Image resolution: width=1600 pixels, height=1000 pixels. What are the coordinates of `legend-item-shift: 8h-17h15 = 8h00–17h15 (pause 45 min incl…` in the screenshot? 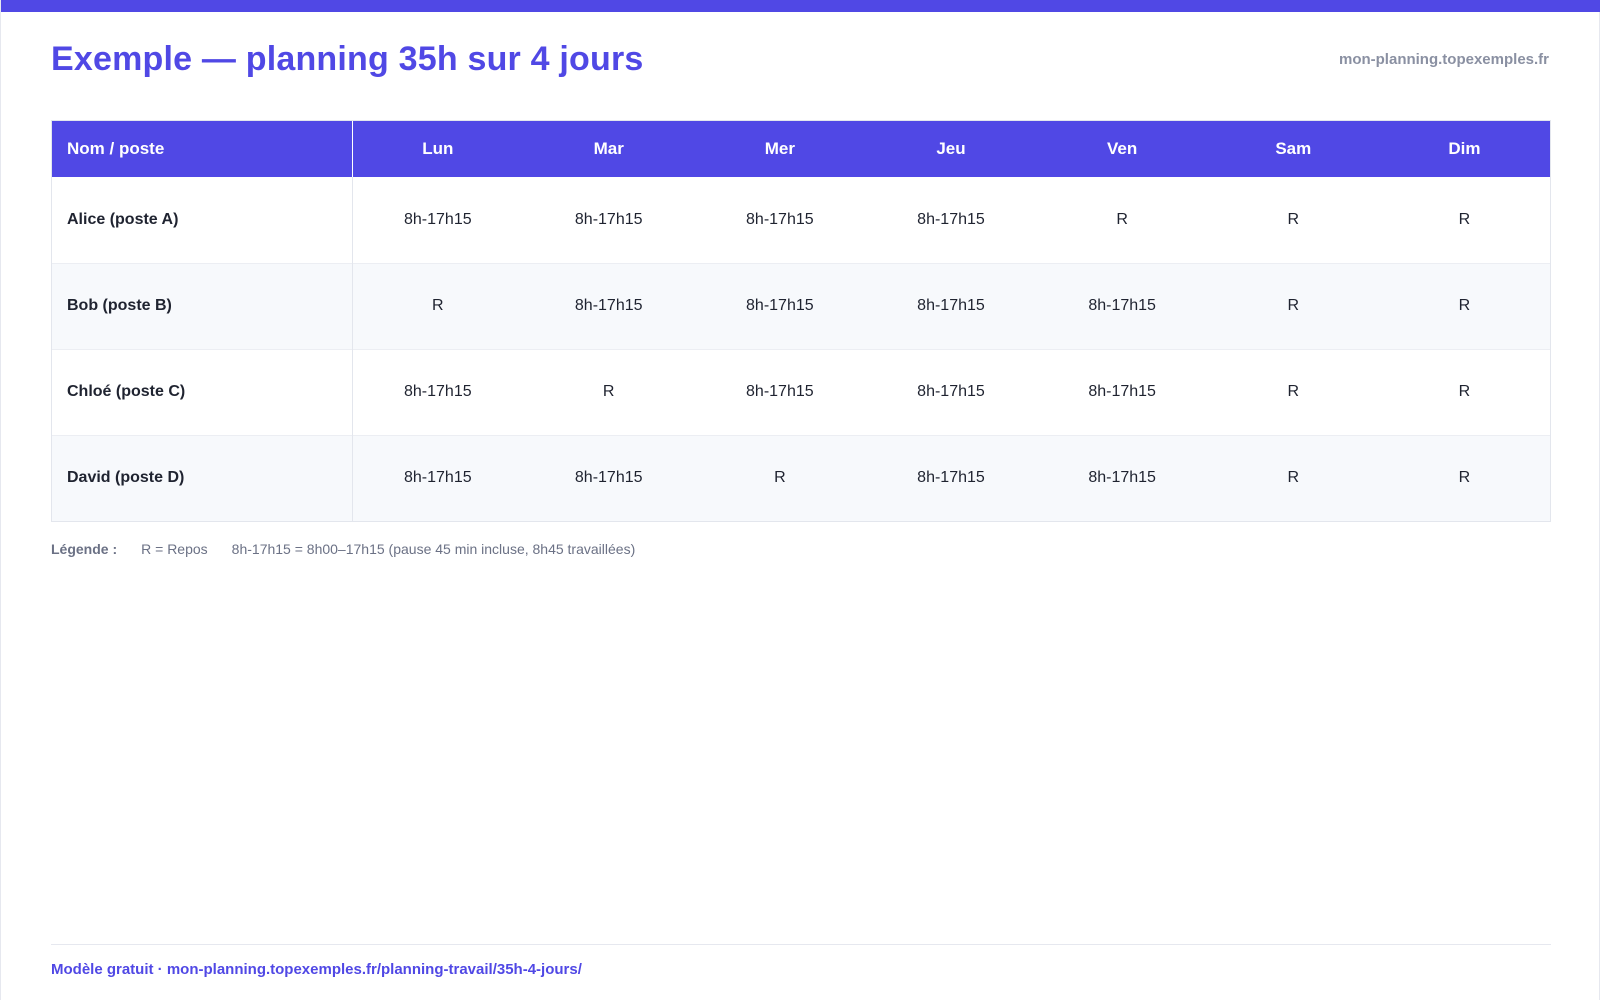 It's located at (433, 549).